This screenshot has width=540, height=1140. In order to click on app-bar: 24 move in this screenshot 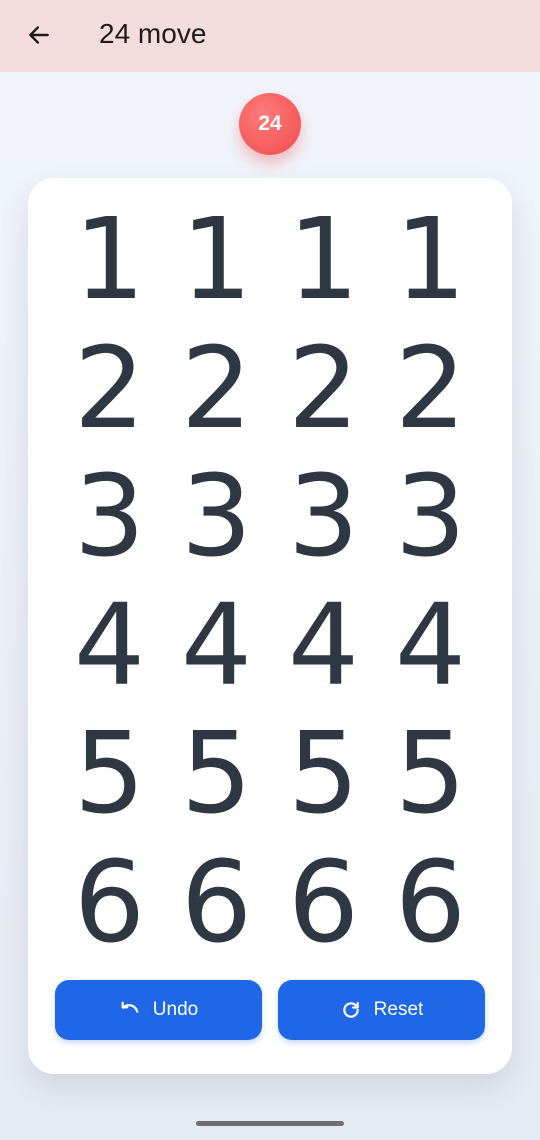, I will do `click(270, 36)`.